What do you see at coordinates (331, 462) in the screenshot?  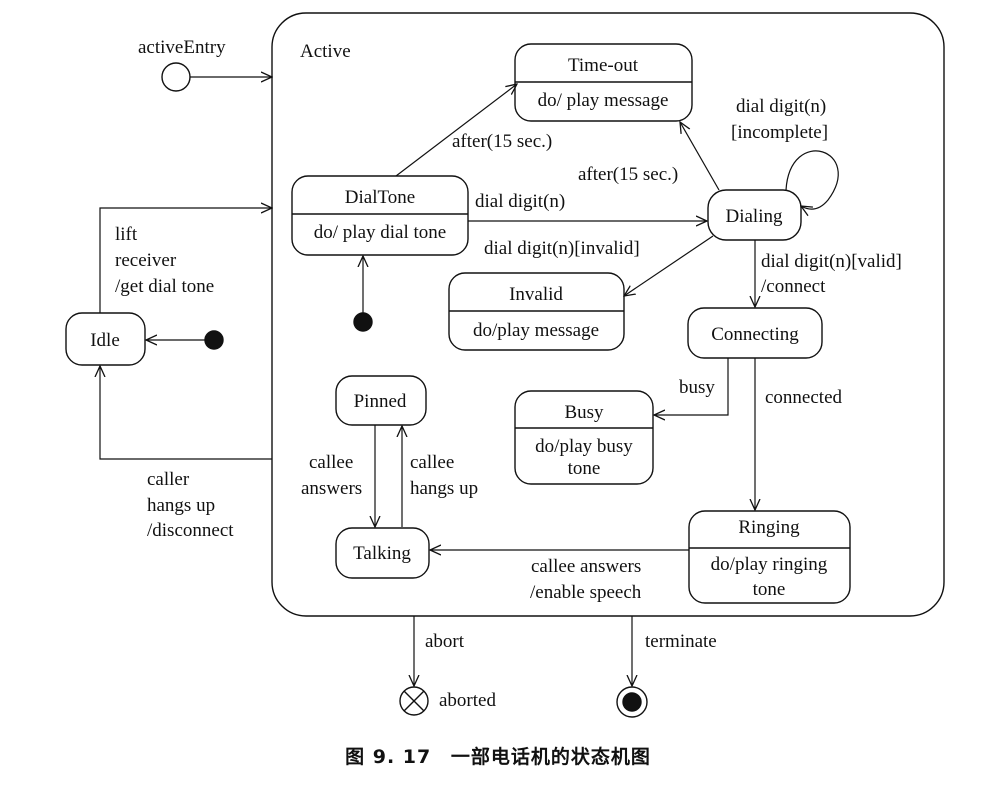 I see `label-pinned-talking-1: callee` at bounding box center [331, 462].